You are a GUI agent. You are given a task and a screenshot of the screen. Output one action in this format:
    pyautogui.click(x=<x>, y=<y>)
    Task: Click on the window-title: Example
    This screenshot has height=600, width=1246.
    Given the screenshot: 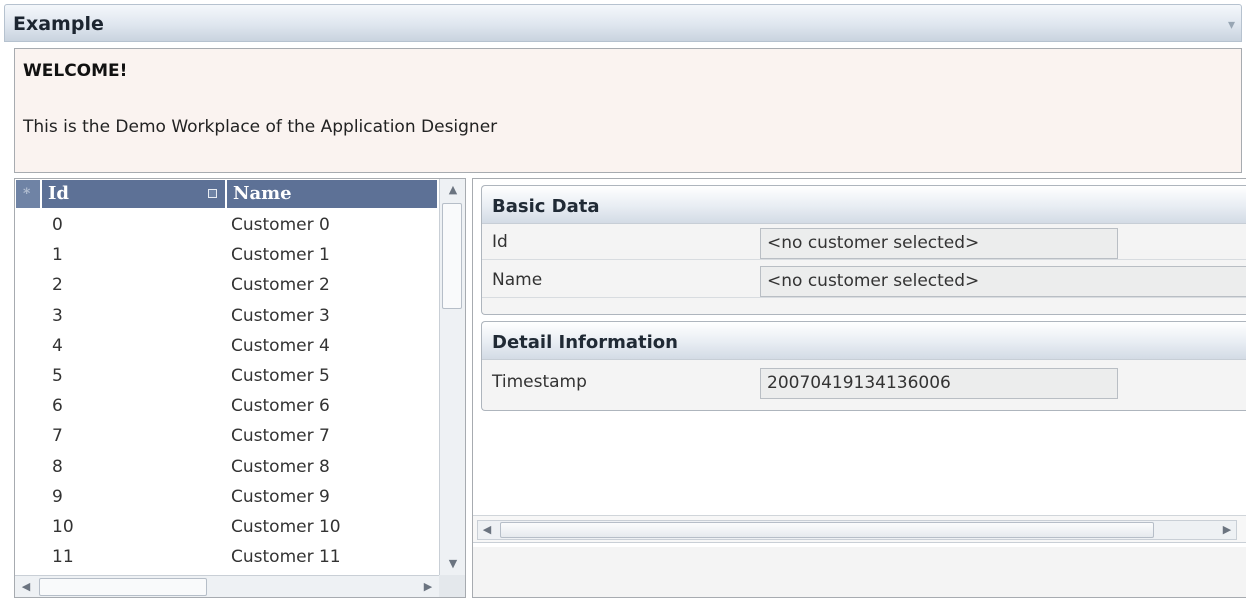 What is the action you would take?
    pyautogui.click(x=58, y=24)
    